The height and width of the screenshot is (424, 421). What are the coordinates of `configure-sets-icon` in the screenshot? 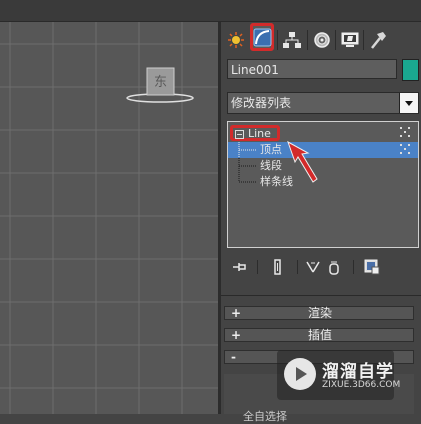 It's located at (372, 267).